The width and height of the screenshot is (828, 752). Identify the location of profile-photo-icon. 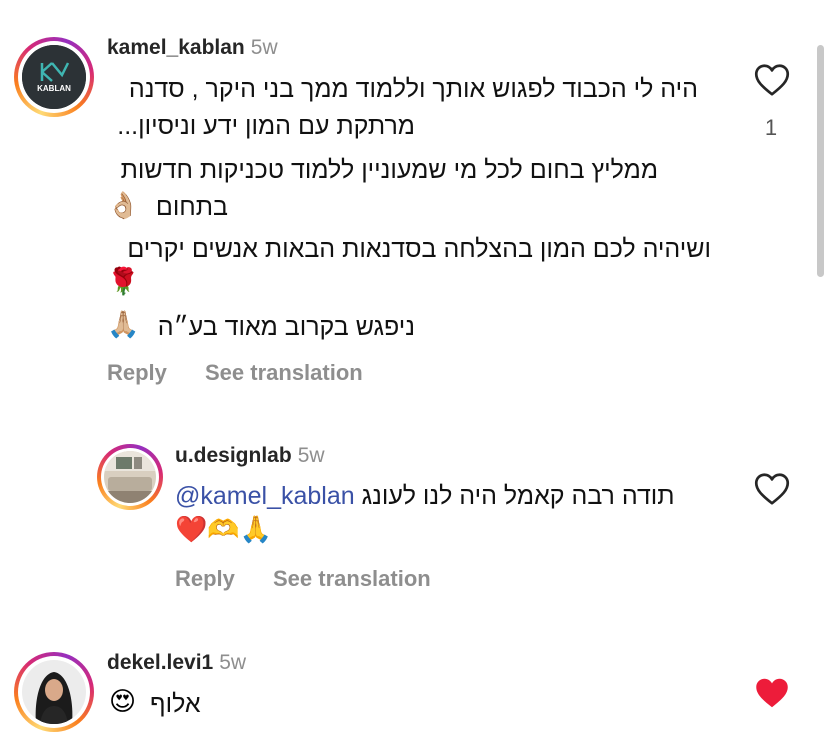
(54, 692).